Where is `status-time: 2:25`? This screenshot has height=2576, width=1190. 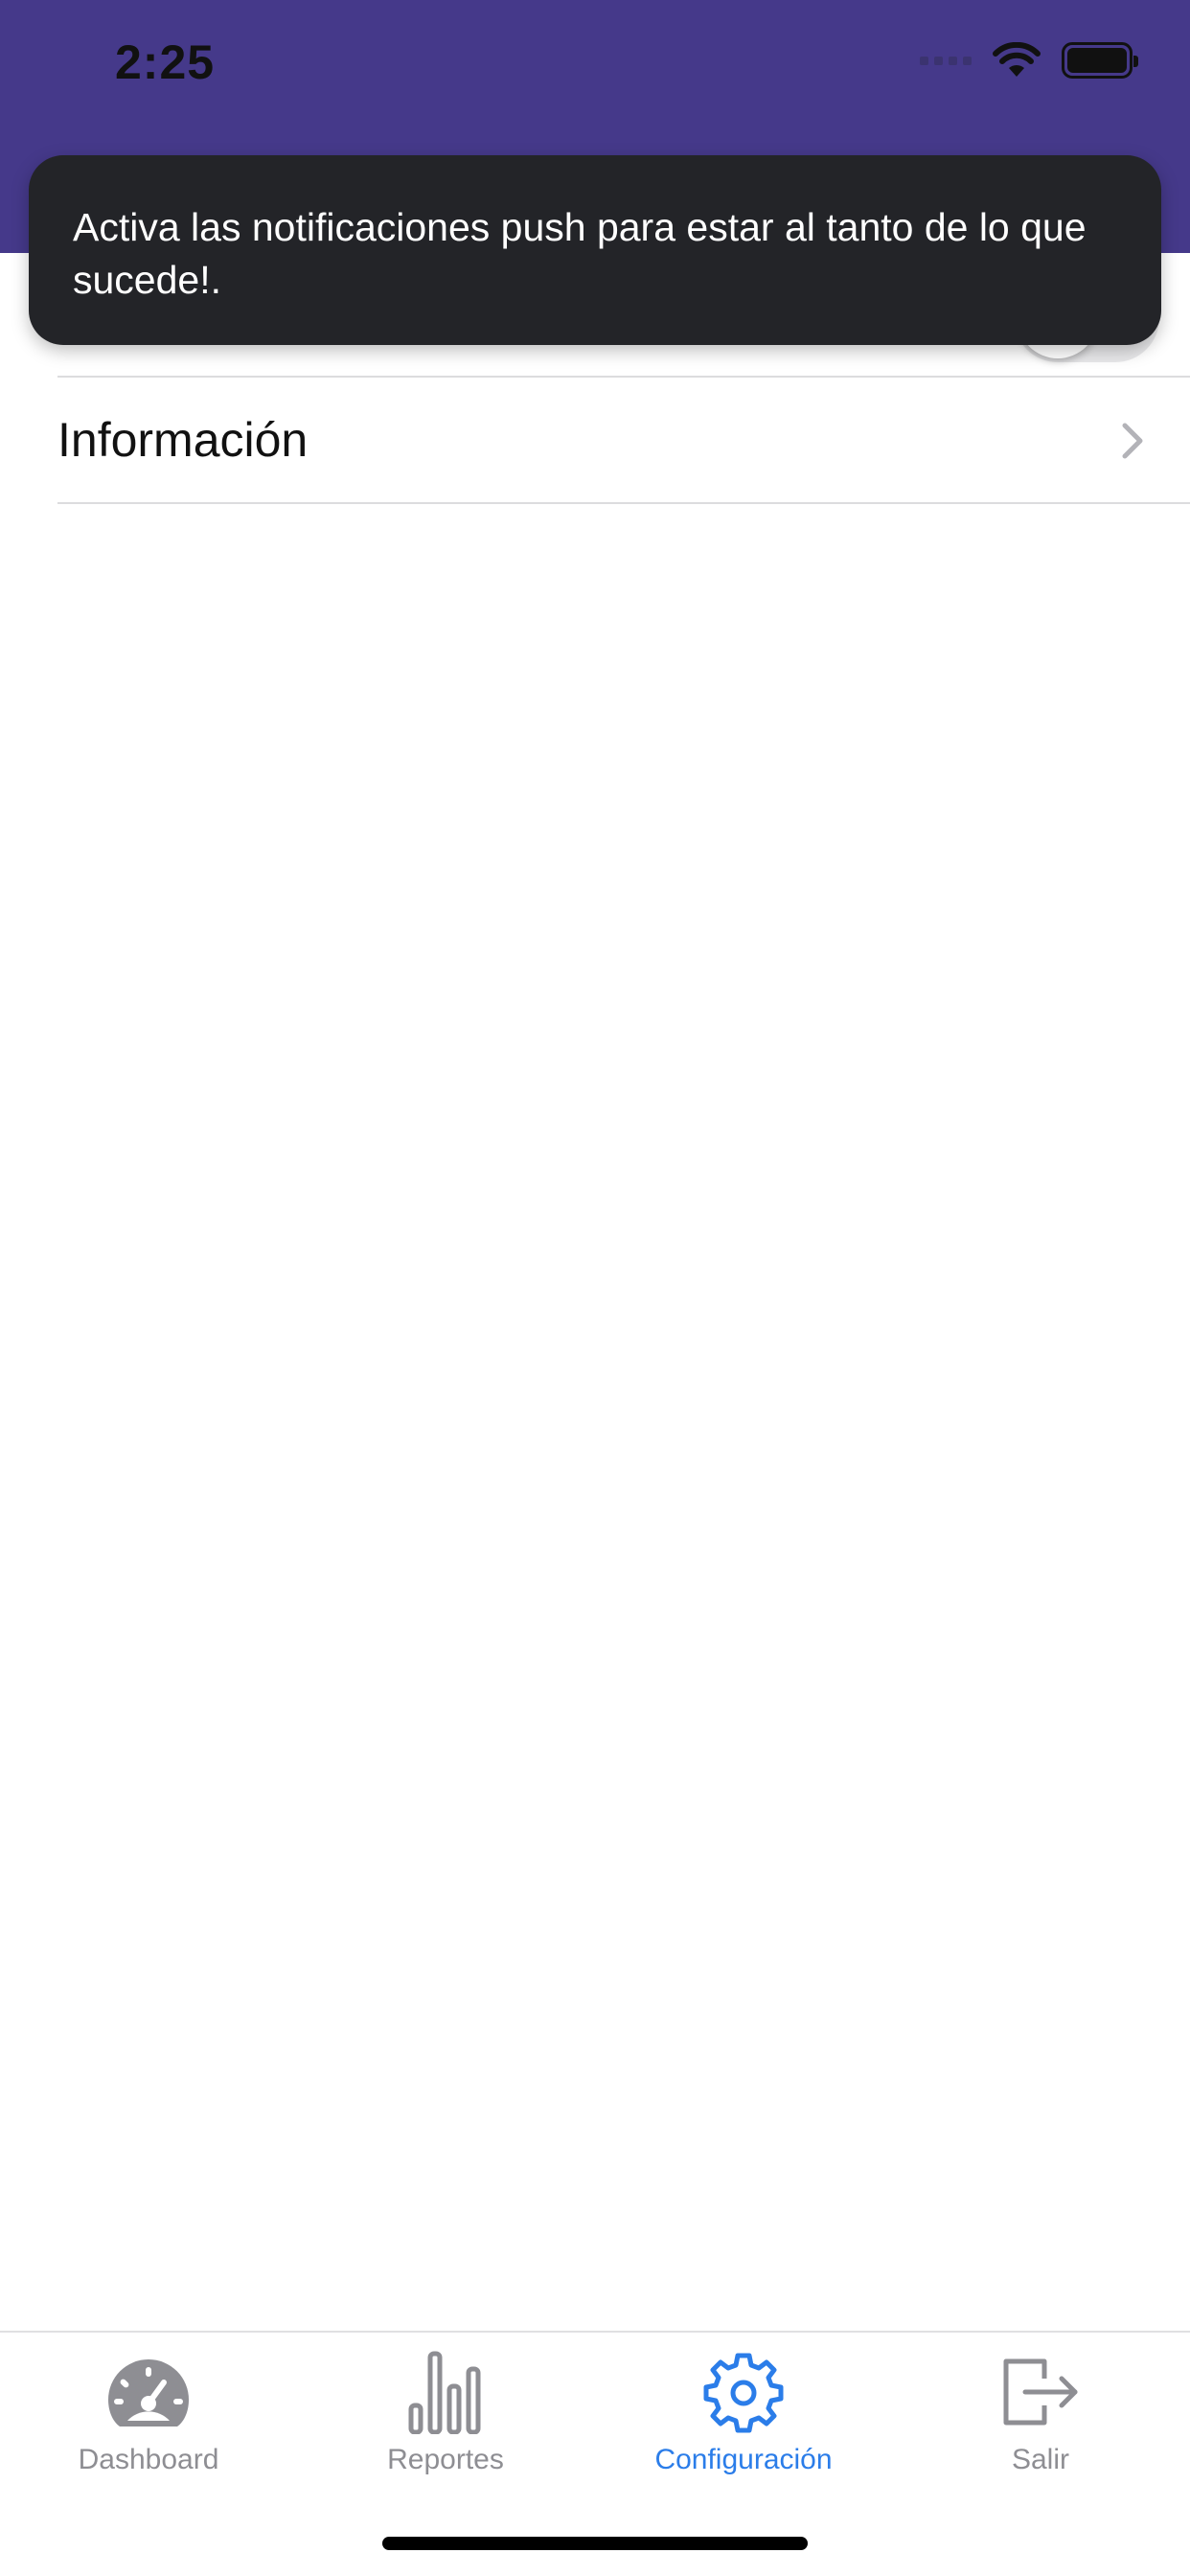
status-time: 2:25 is located at coordinates (166, 62).